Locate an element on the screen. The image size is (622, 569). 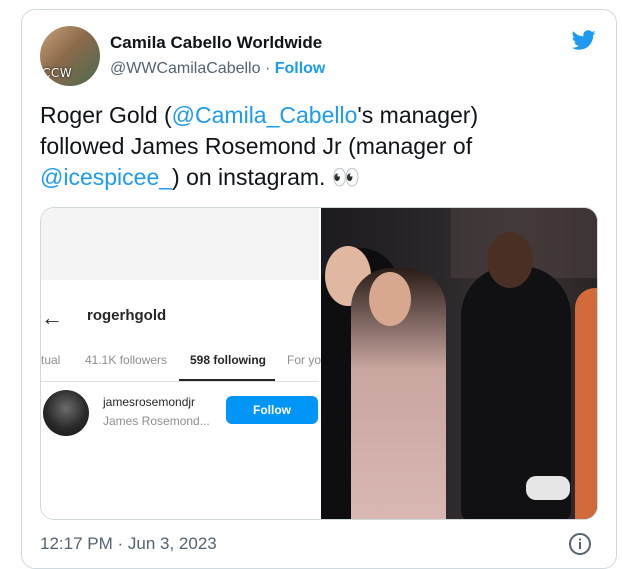
tweet-timestamp: 12:17 PM · Jun 3, 2023 is located at coordinates (128, 544).